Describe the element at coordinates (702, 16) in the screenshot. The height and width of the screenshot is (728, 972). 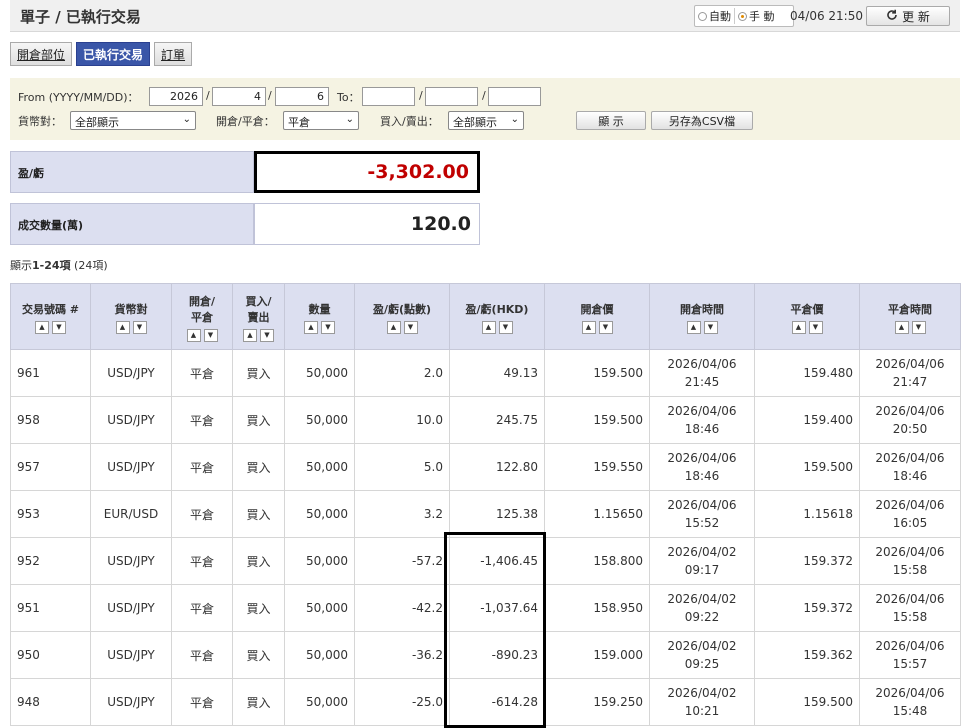
I see `radio-icon` at that location.